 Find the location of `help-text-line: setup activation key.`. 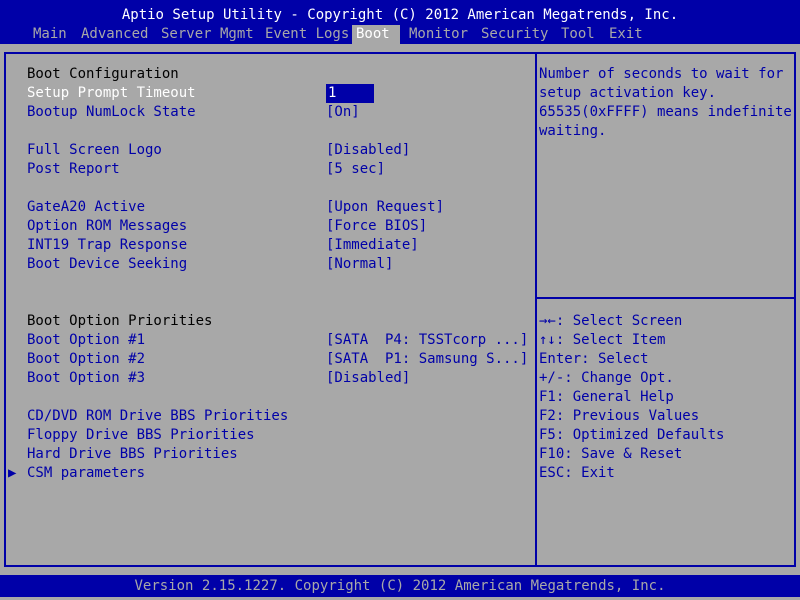

help-text-line: setup activation key. is located at coordinates (628, 93).